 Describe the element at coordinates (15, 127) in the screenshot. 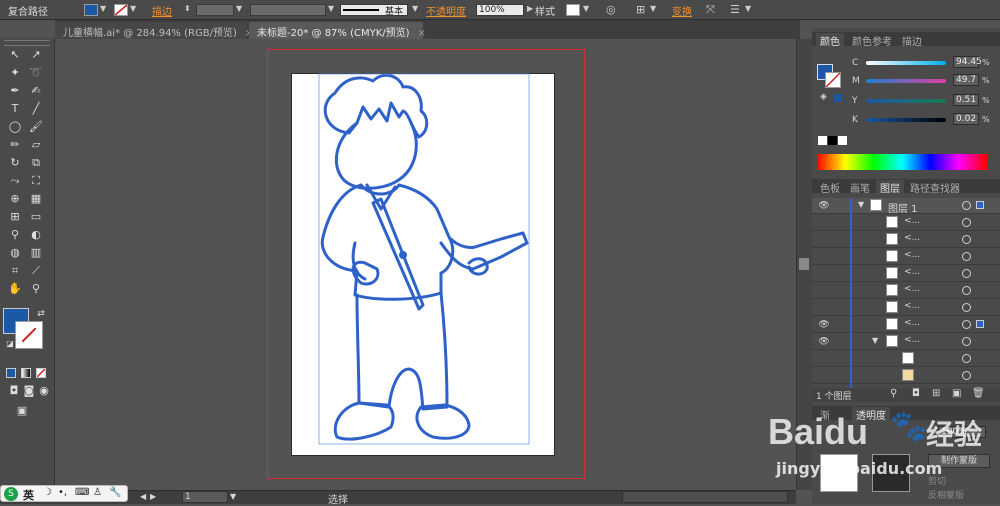

I see `ellipse-tool-icon: ◯` at that location.